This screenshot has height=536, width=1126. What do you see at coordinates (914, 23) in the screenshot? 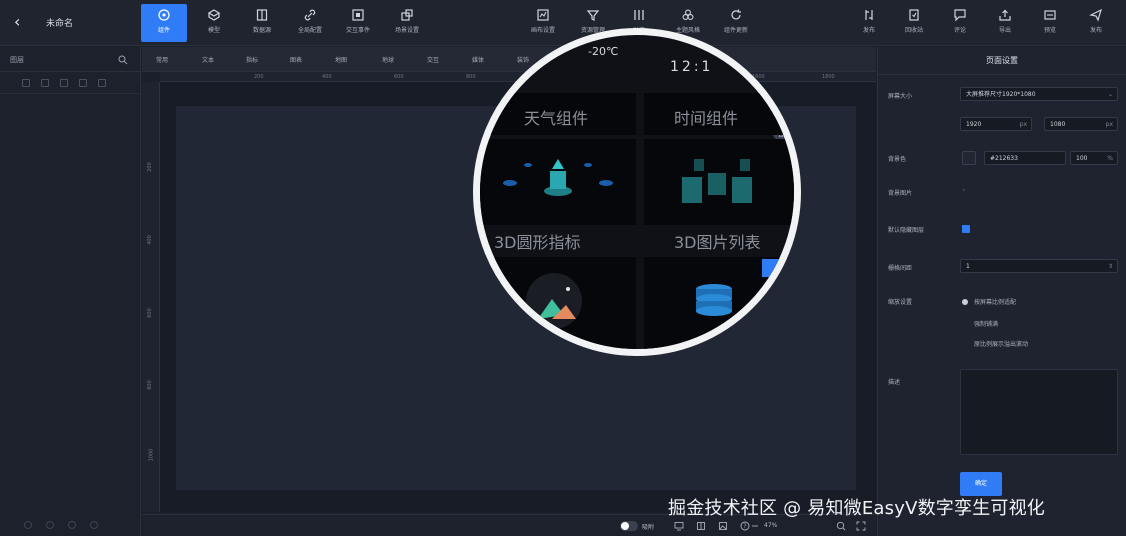
I see `tool-recycle: 回收站` at bounding box center [914, 23].